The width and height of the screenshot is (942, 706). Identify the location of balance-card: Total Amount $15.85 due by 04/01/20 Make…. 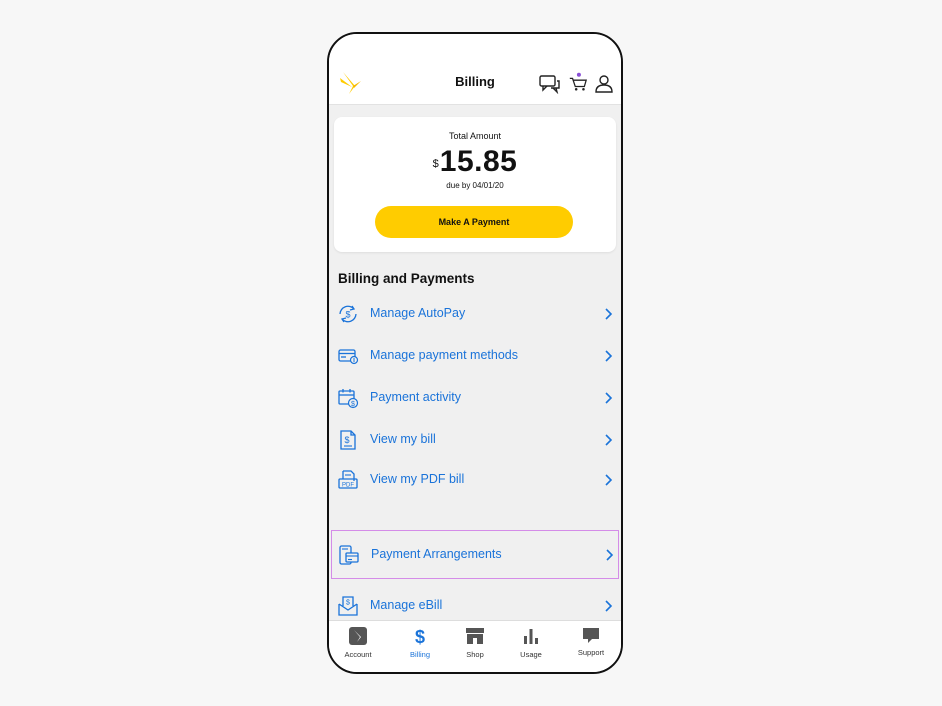
(475, 184).